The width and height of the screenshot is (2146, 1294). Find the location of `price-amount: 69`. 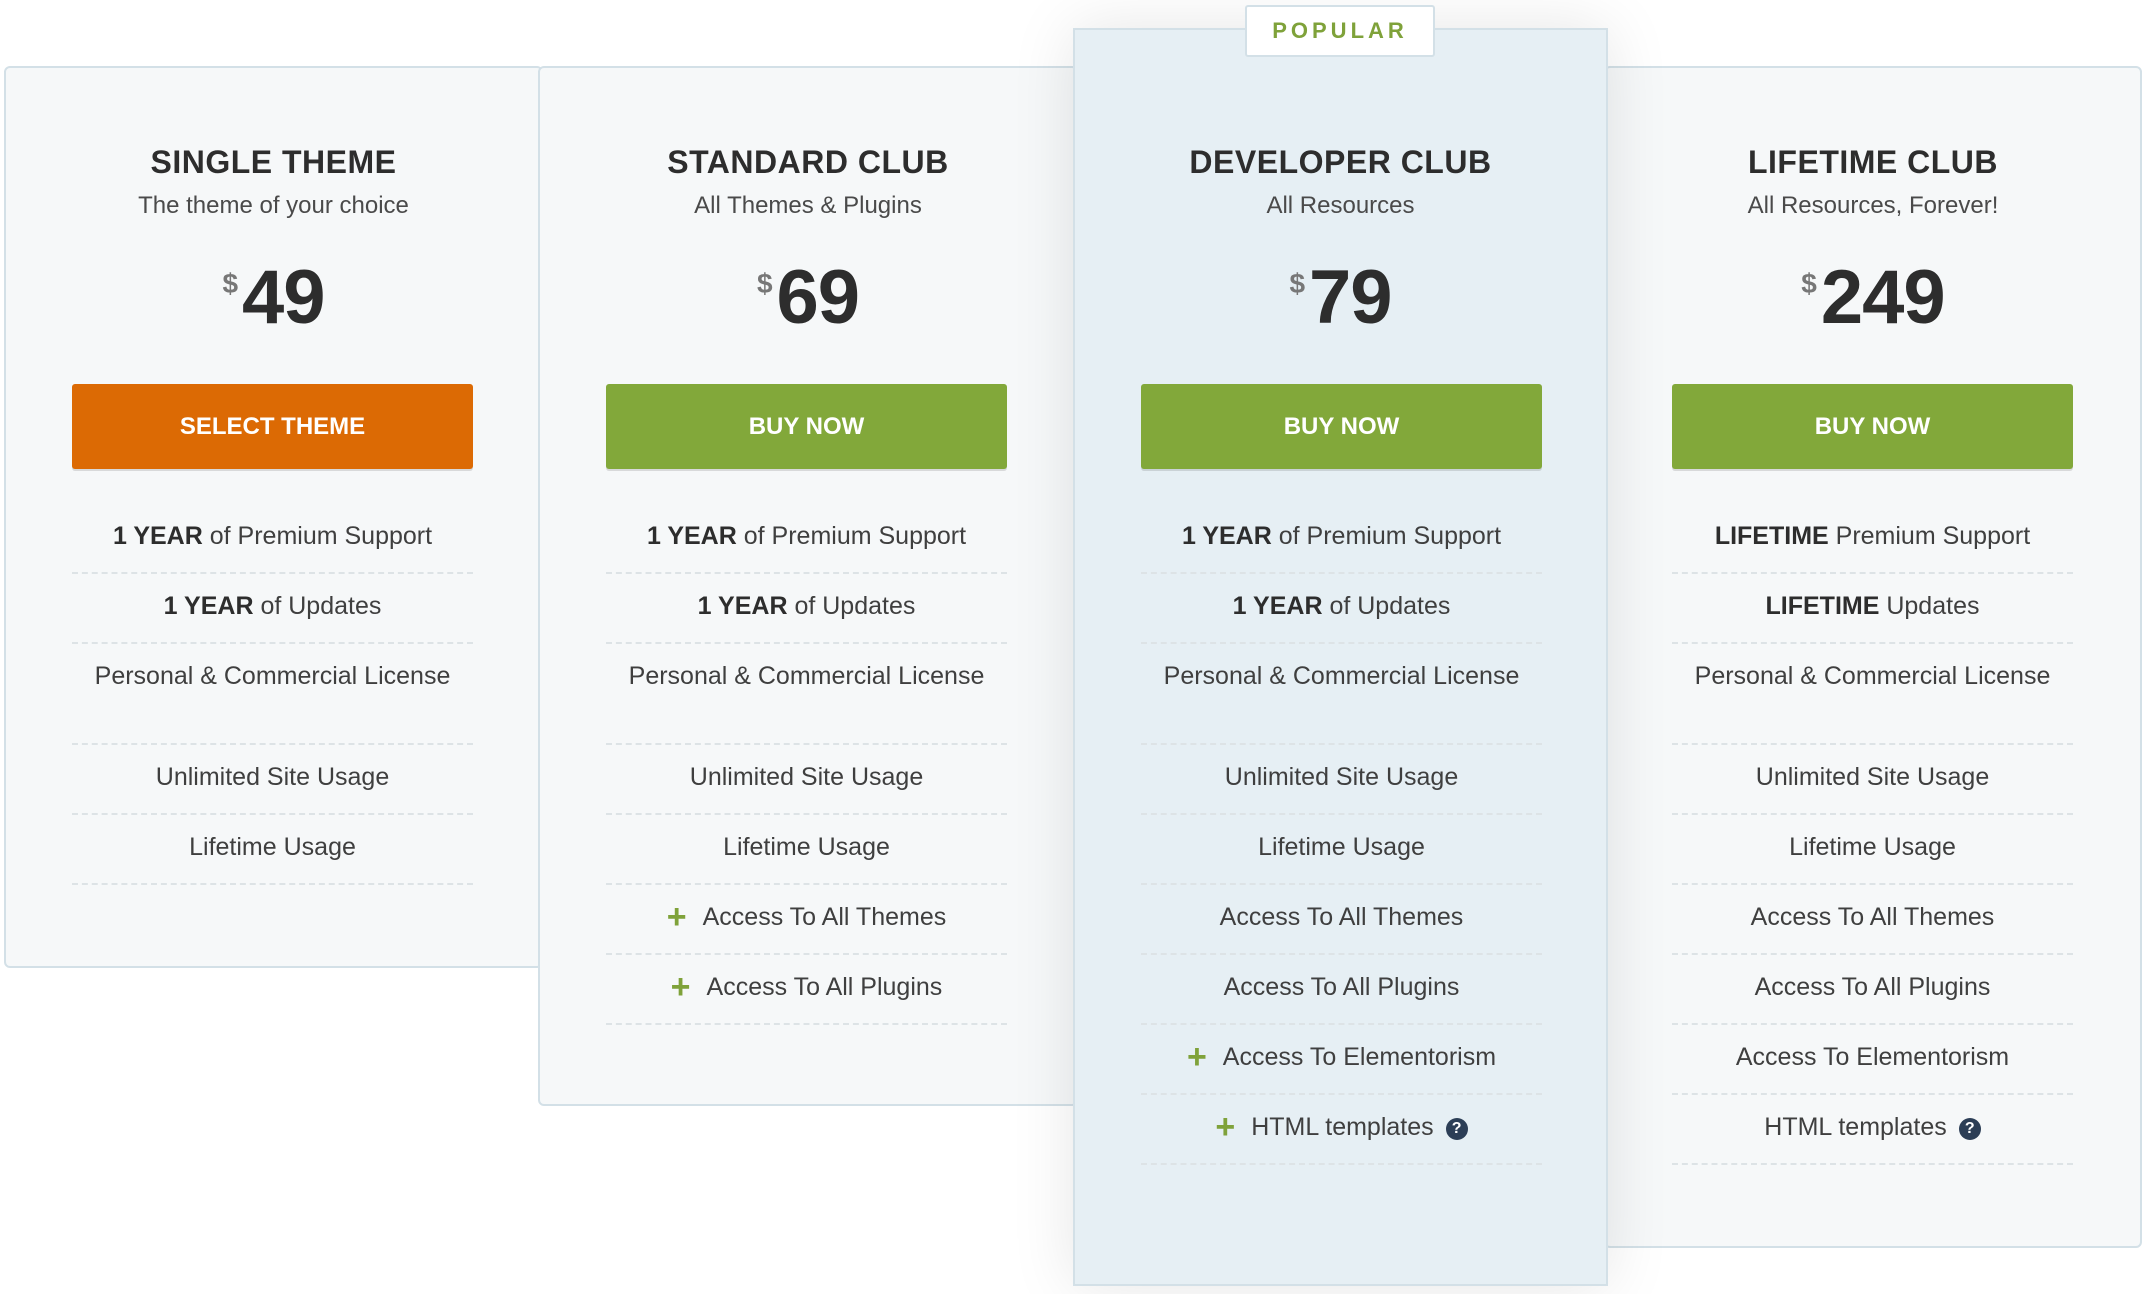

price-amount: 69 is located at coordinates (818, 297).